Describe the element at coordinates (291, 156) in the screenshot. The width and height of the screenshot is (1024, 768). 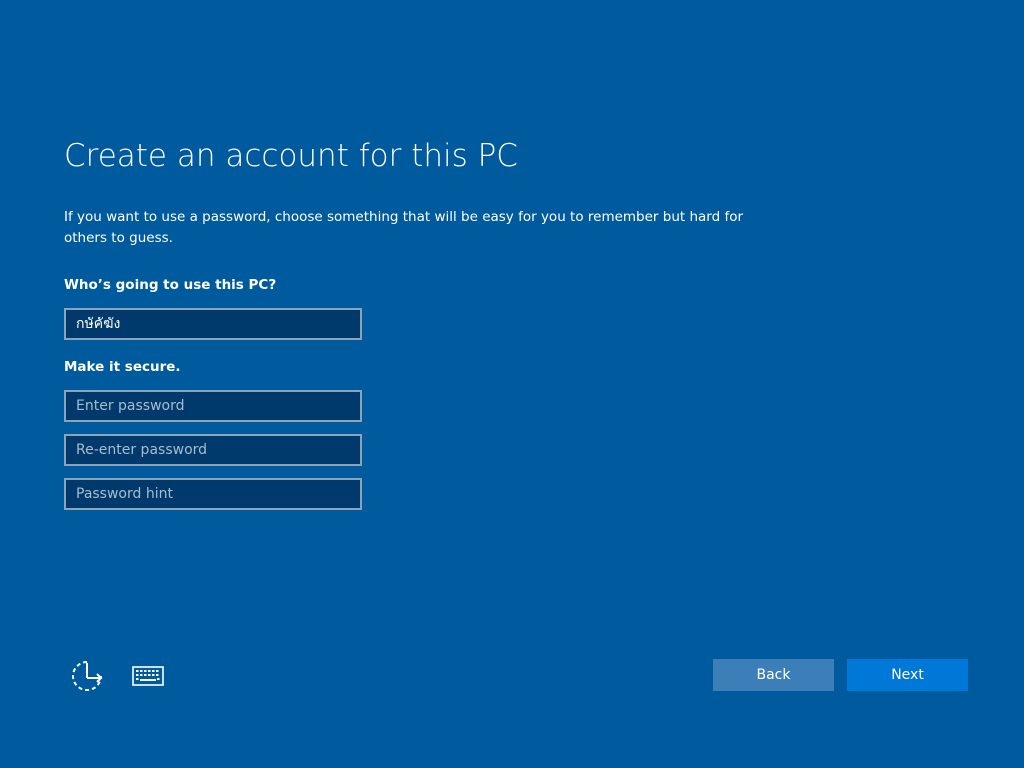
I see `page-title: Create an account for this PC` at that location.